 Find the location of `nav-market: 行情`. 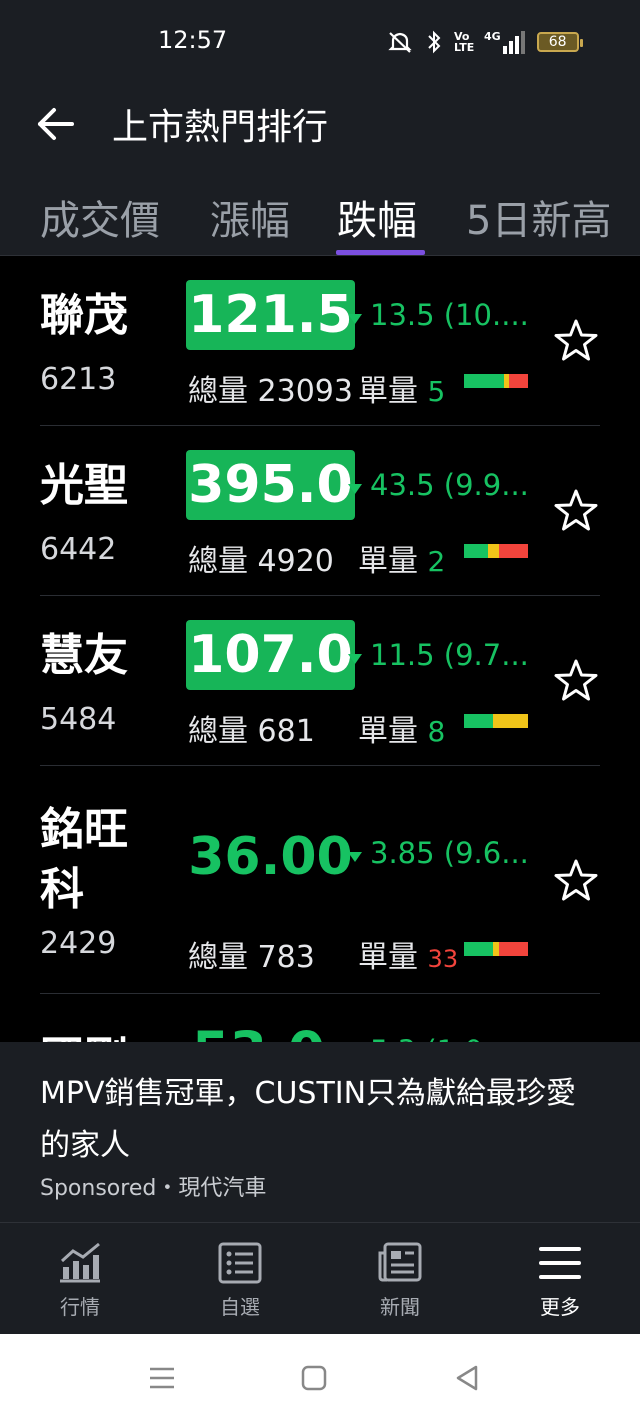

nav-market: 行情 is located at coordinates (80, 1280).